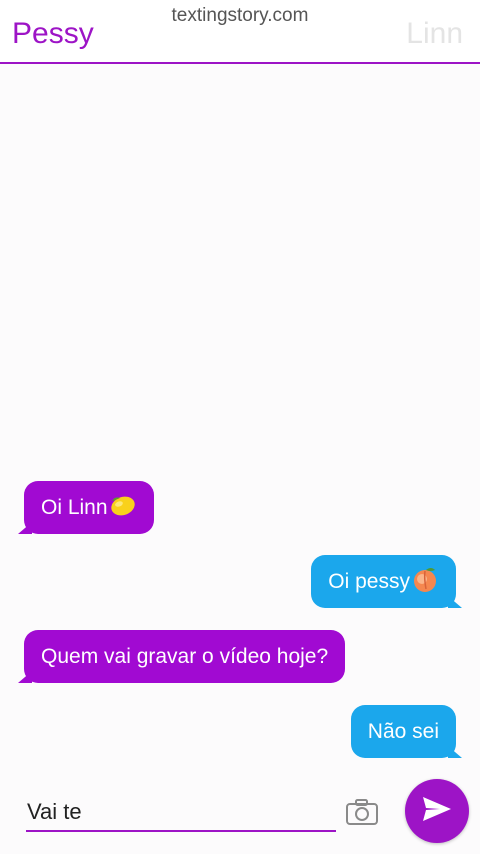 The height and width of the screenshot is (854, 480). What do you see at coordinates (403, 731) in the screenshot?
I see `message-text: Não sei` at bounding box center [403, 731].